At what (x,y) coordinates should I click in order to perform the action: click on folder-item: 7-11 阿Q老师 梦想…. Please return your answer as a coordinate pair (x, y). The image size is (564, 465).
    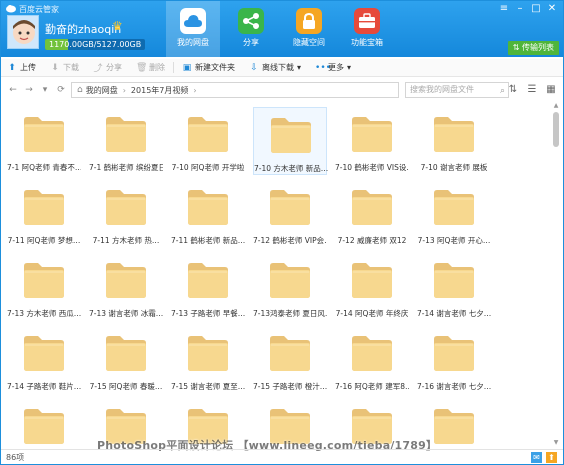
    Looking at the image, I should click on (44, 214).